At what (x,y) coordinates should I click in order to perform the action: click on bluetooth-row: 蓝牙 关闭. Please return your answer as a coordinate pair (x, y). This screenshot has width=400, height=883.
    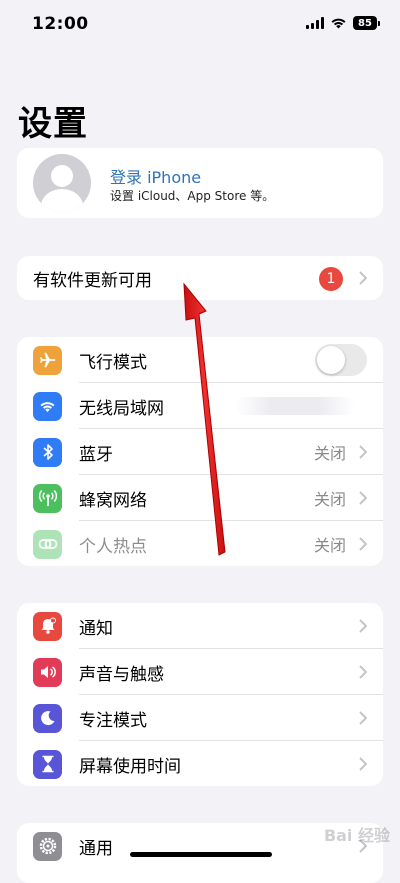
    Looking at the image, I should click on (200, 452).